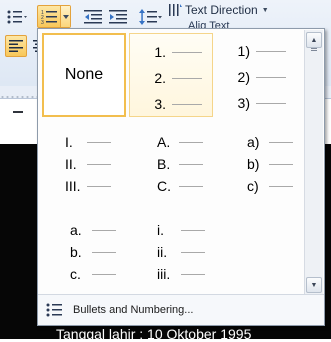 The width and height of the screenshot is (331, 342). What do you see at coordinates (175, 10) in the screenshot?
I see `text-direction-icon` at bounding box center [175, 10].